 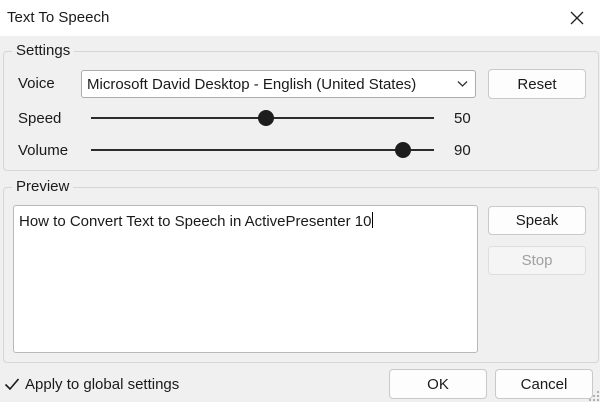 What do you see at coordinates (58, 17) in the screenshot?
I see `window-title: Text To Speech` at bounding box center [58, 17].